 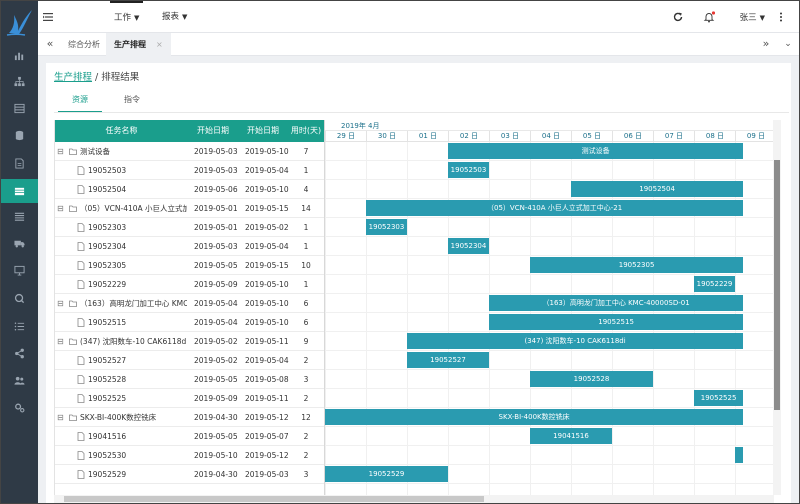 I want to click on sidebar-item-list-lines, so click(x=19, y=216).